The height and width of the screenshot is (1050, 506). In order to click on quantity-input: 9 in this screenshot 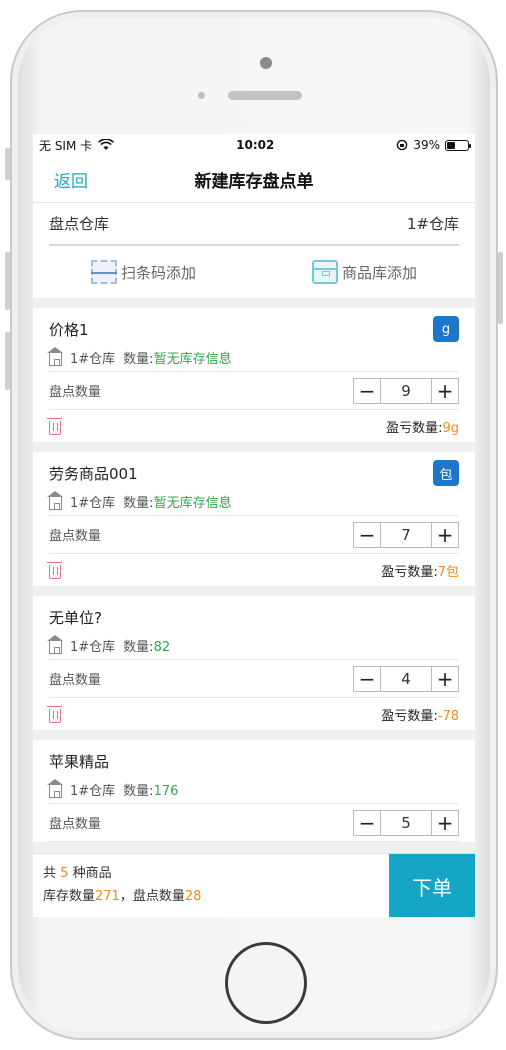, I will do `click(406, 390)`.